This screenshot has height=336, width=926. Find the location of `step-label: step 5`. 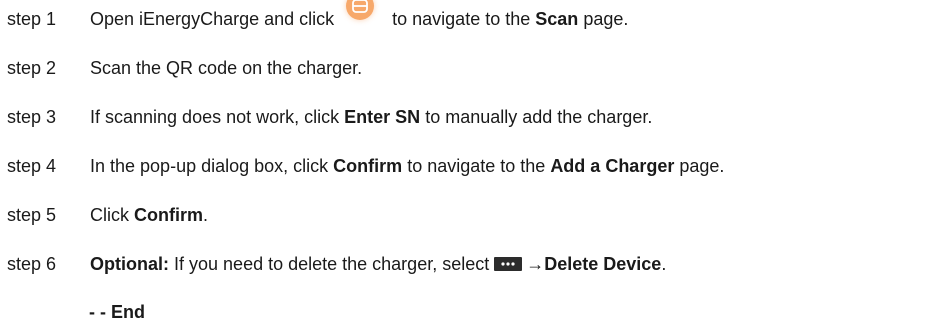

step-label: step 5 is located at coordinates (32, 215).